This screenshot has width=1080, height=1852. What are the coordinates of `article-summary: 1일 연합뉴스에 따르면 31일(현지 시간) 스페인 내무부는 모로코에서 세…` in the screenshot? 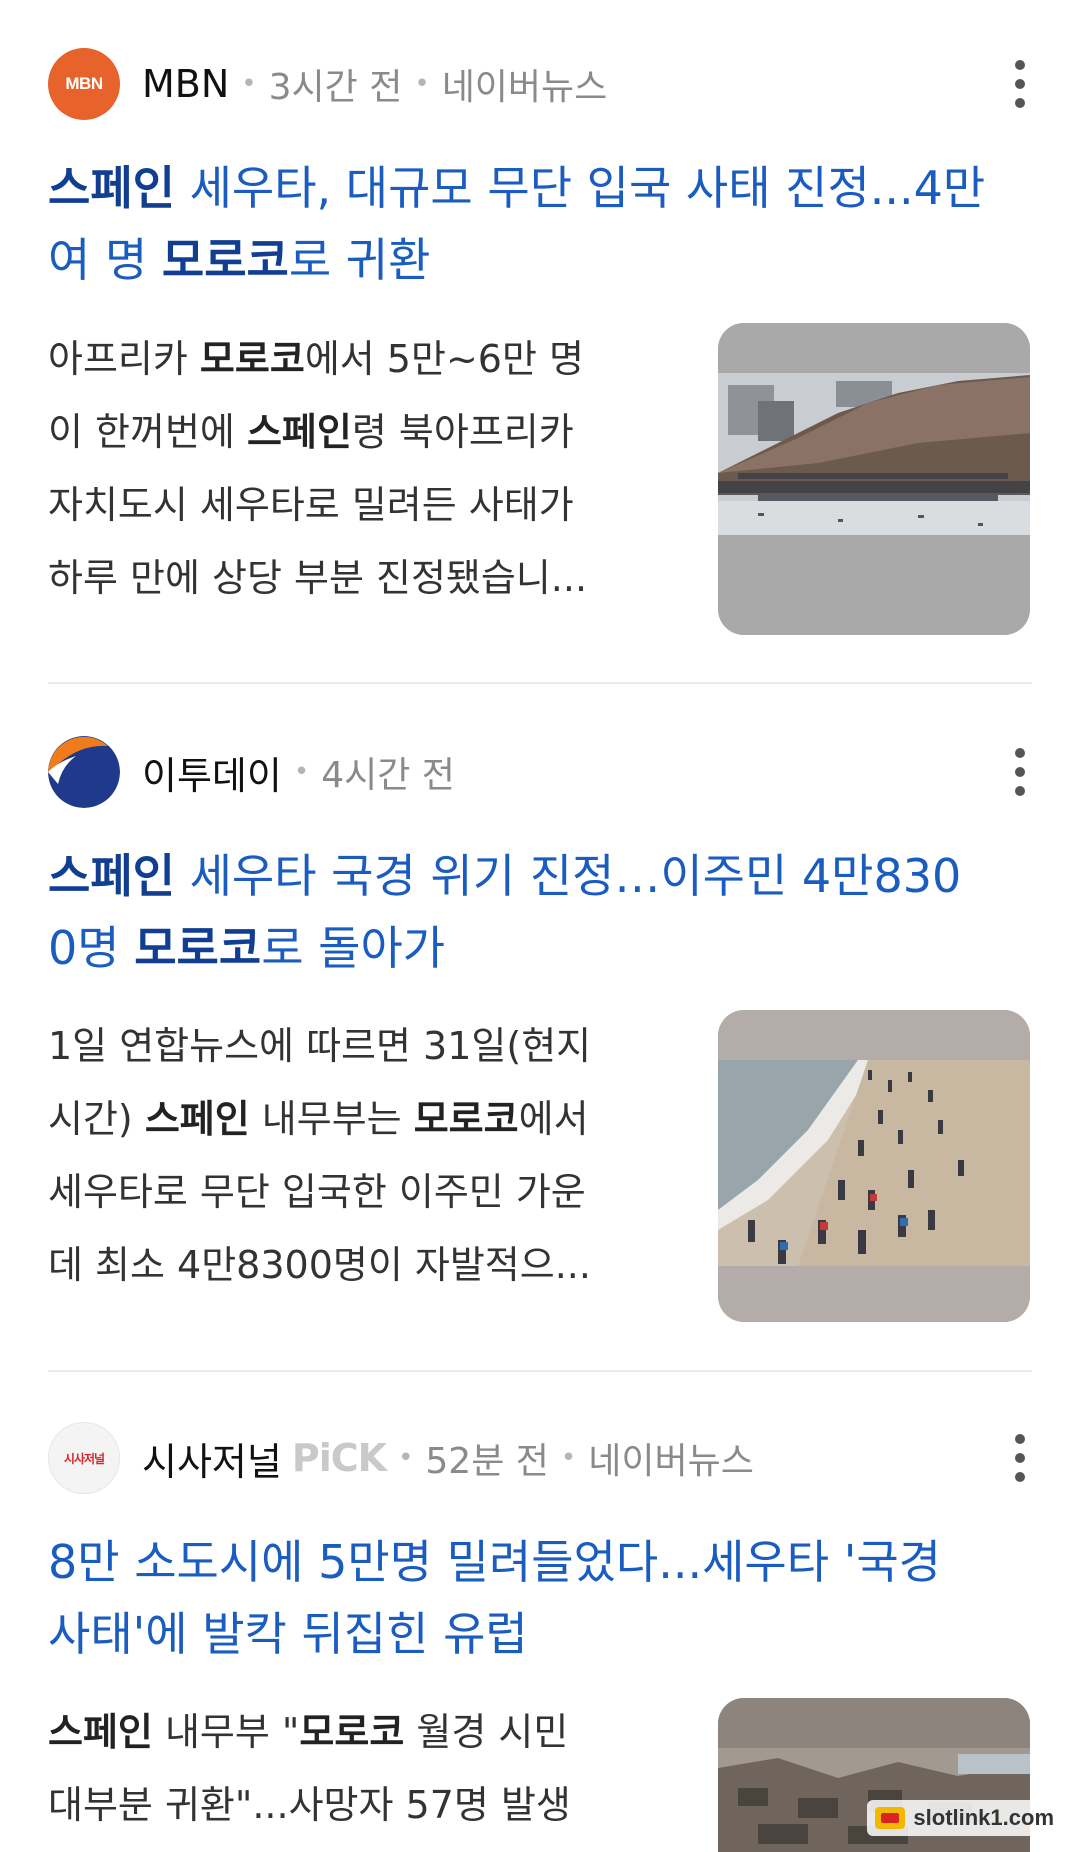 It's located at (358, 1156).